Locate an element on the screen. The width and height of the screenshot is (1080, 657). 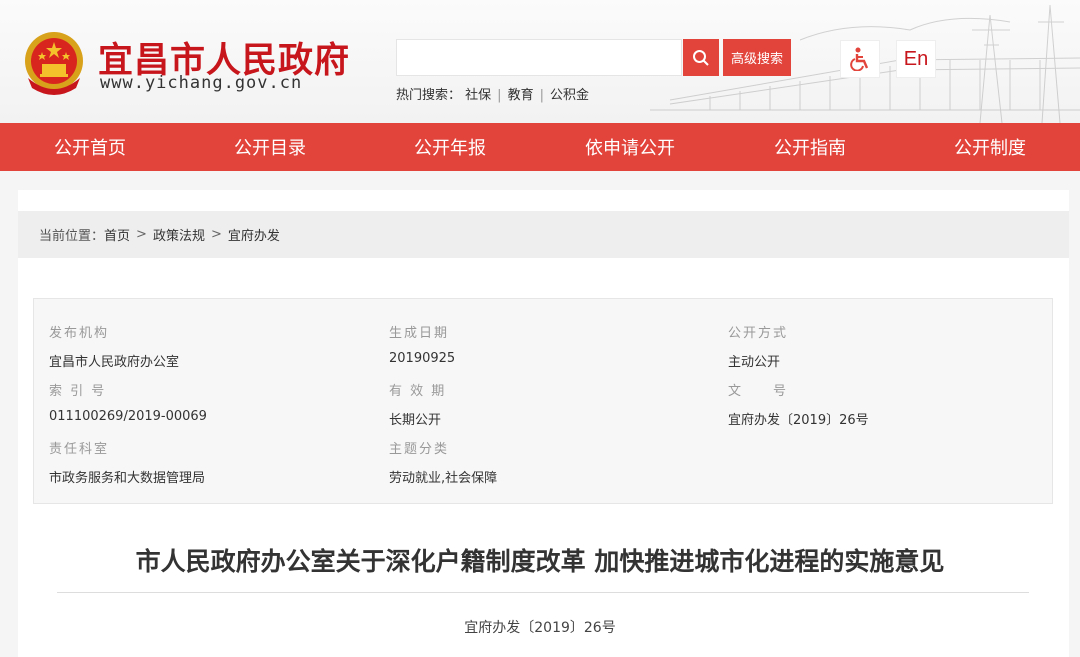
breadcrumb-policy: 政策法规 is located at coordinates (179, 234).